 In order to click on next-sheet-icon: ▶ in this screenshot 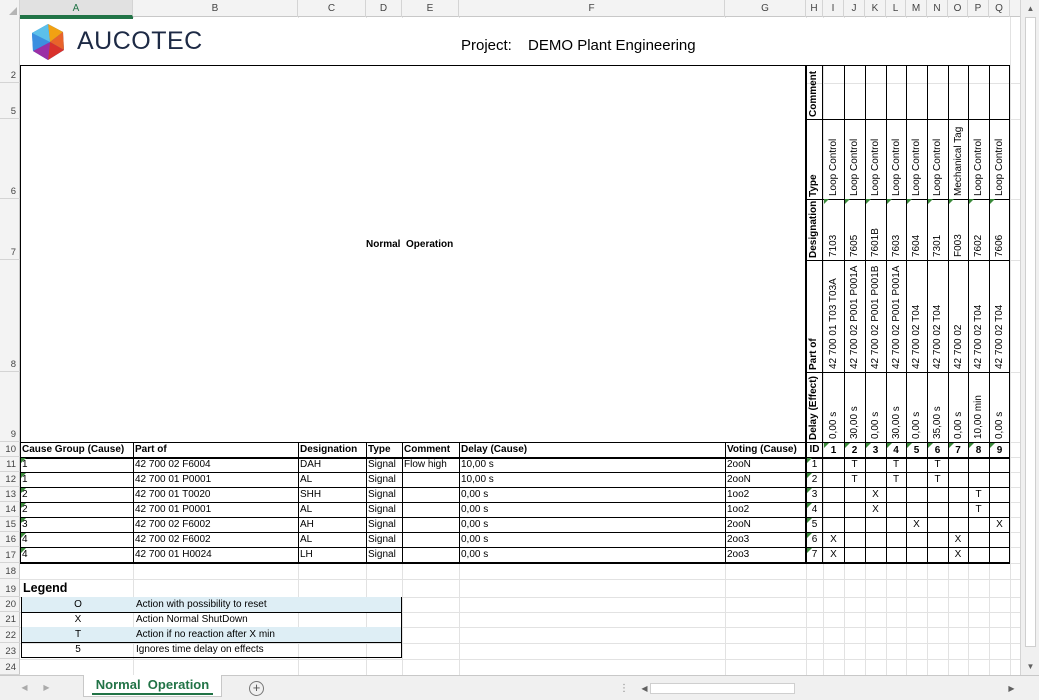, I will do `click(46, 687)`.